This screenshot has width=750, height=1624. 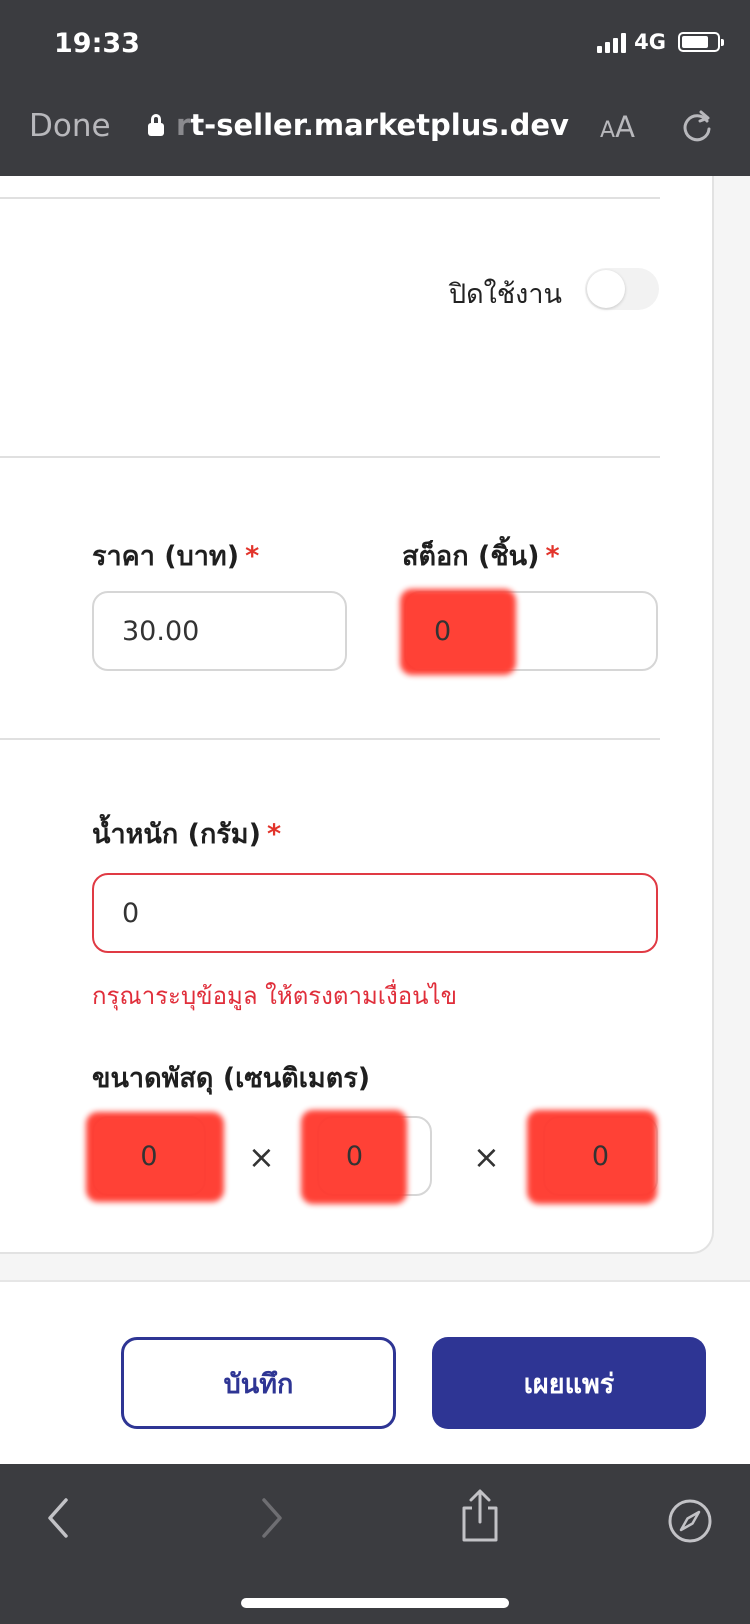 What do you see at coordinates (70, 126) in the screenshot?
I see `done-button: Done` at bounding box center [70, 126].